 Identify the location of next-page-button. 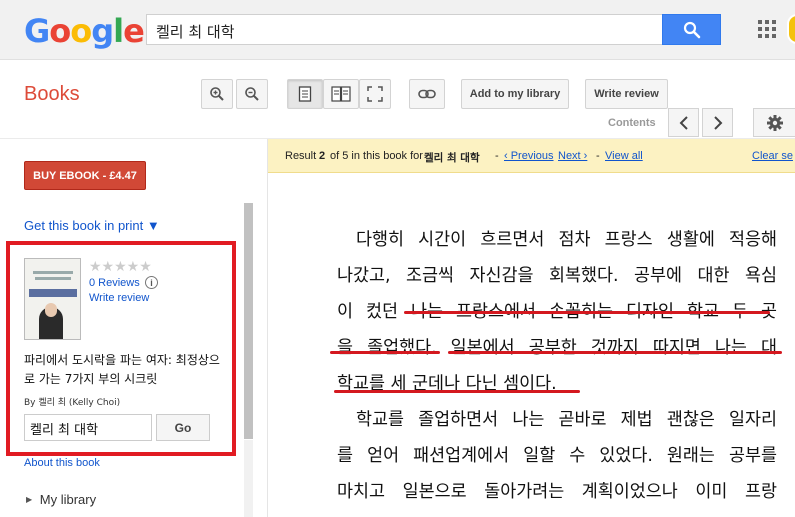
(717, 122).